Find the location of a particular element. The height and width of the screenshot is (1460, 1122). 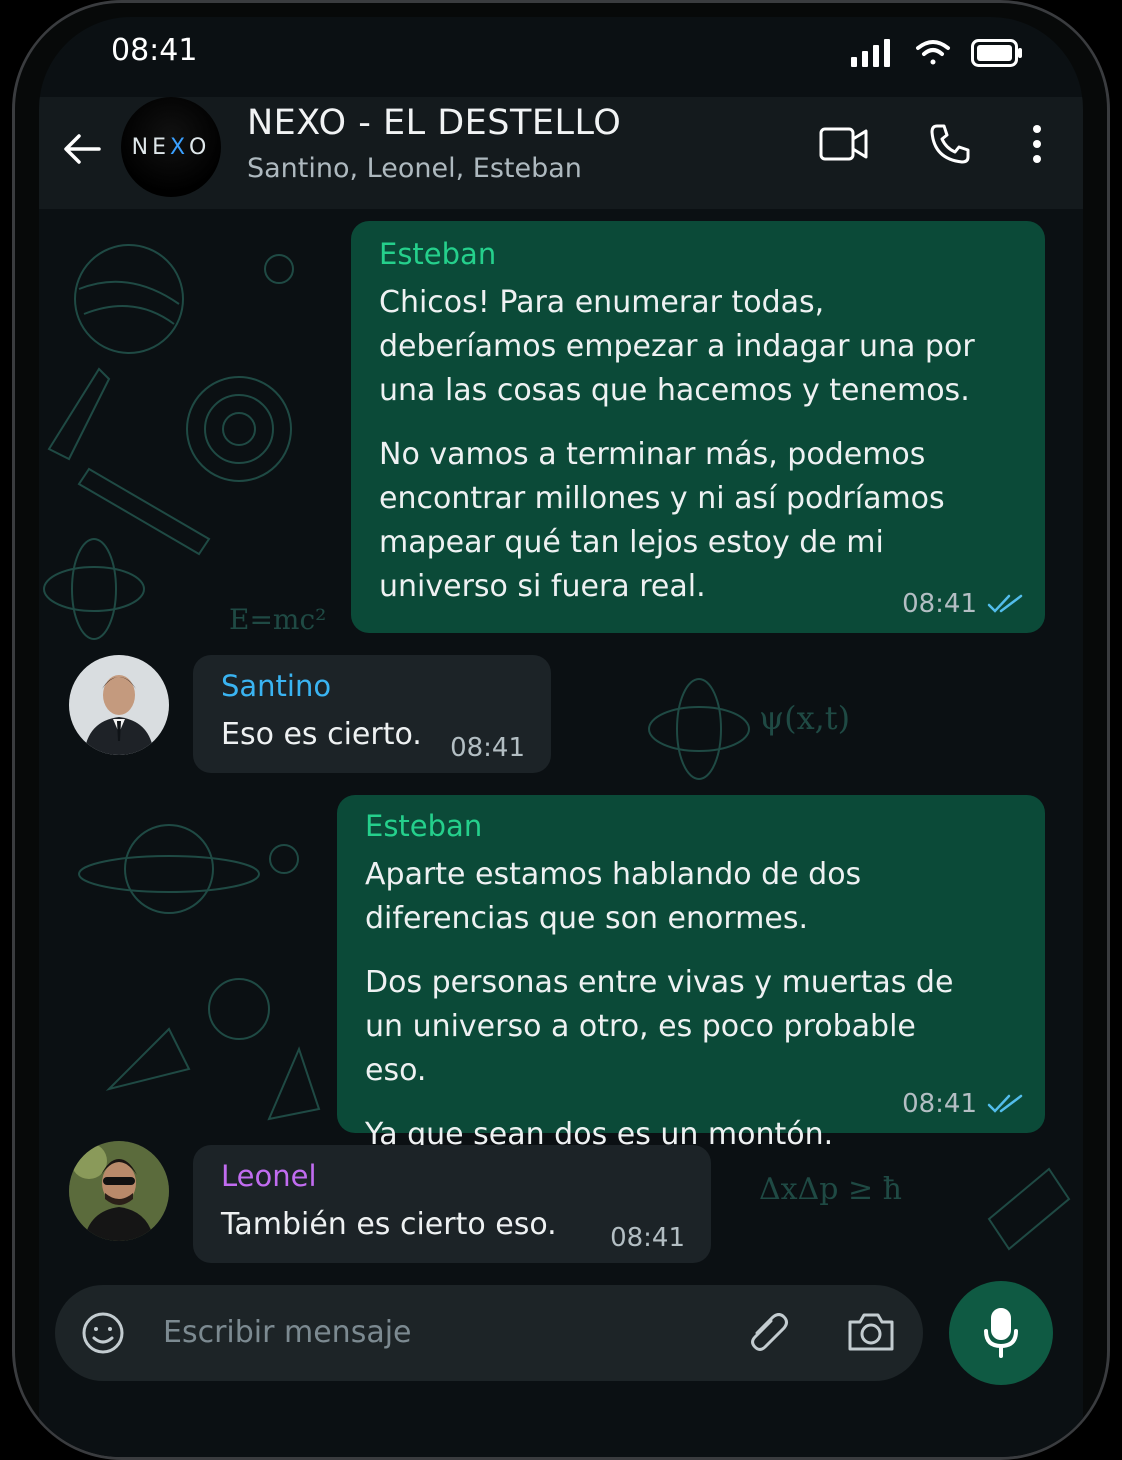

mic-button is located at coordinates (1001, 1333).